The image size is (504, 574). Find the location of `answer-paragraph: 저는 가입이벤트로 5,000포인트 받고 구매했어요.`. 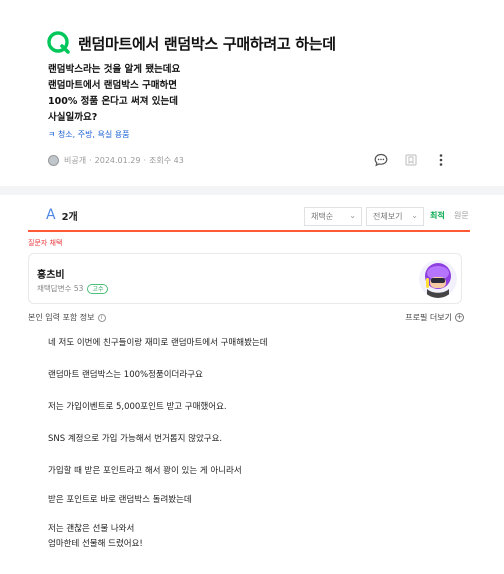

answer-paragraph: 저는 가입이벤트로 5,000포인트 받고 구매했어요. is located at coordinates (137, 407).